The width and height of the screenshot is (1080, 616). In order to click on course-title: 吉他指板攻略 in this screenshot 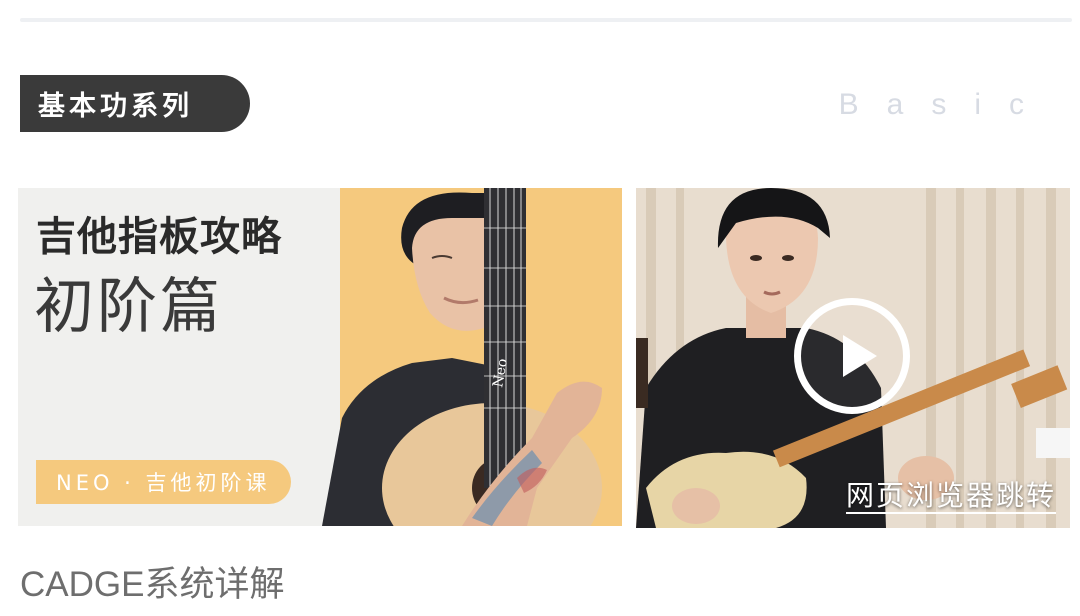, I will do `click(159, 237)`.